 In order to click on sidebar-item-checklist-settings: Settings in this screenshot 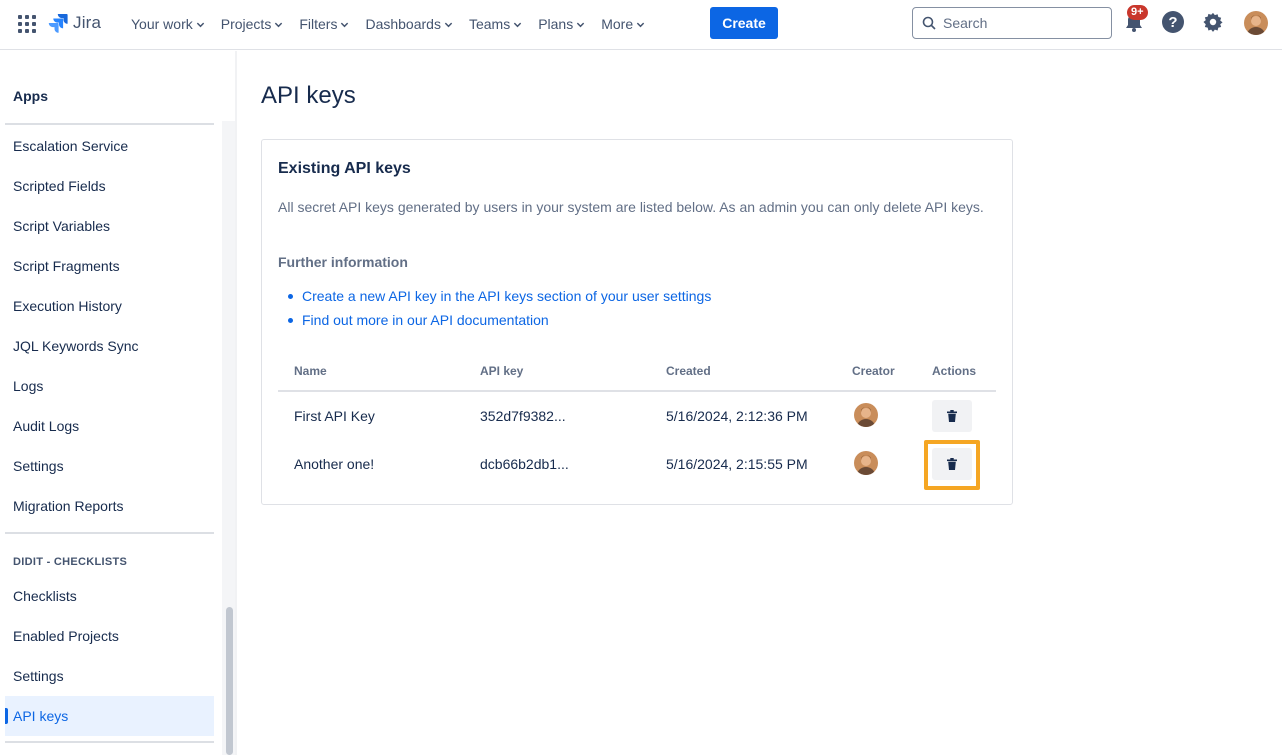, I will do `click(109, 676)`.